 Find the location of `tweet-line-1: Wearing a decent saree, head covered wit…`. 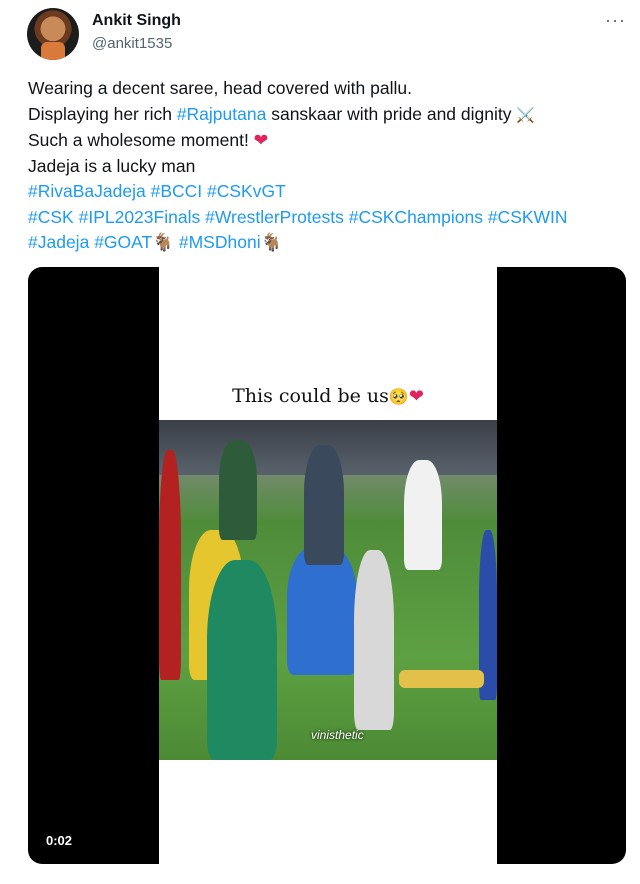

tweet-line-1: Wearing a decent saree, head covered wit… is located at coordinates (220, 88).